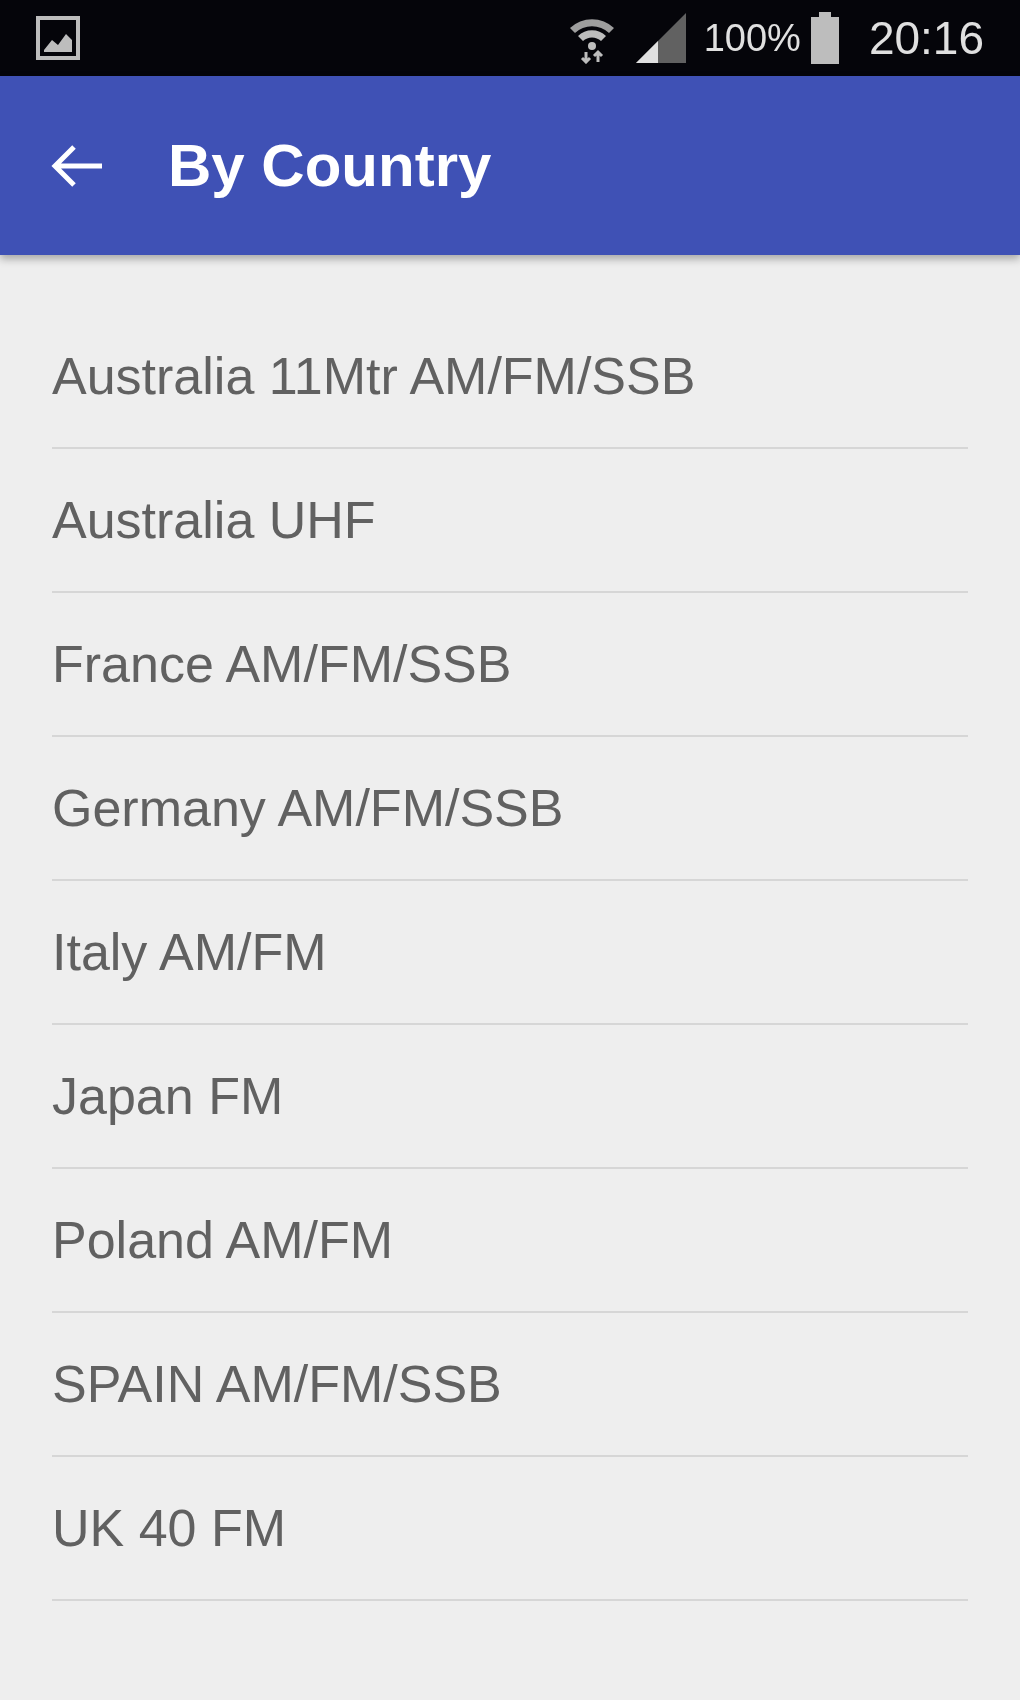 The height and width of the screenshot is (1700, 1020). What do you see at coordinates (308, 808) in the screenshot?
I see `list-item: Germany AM/FM/SSB` at bounding box center [308, 808].